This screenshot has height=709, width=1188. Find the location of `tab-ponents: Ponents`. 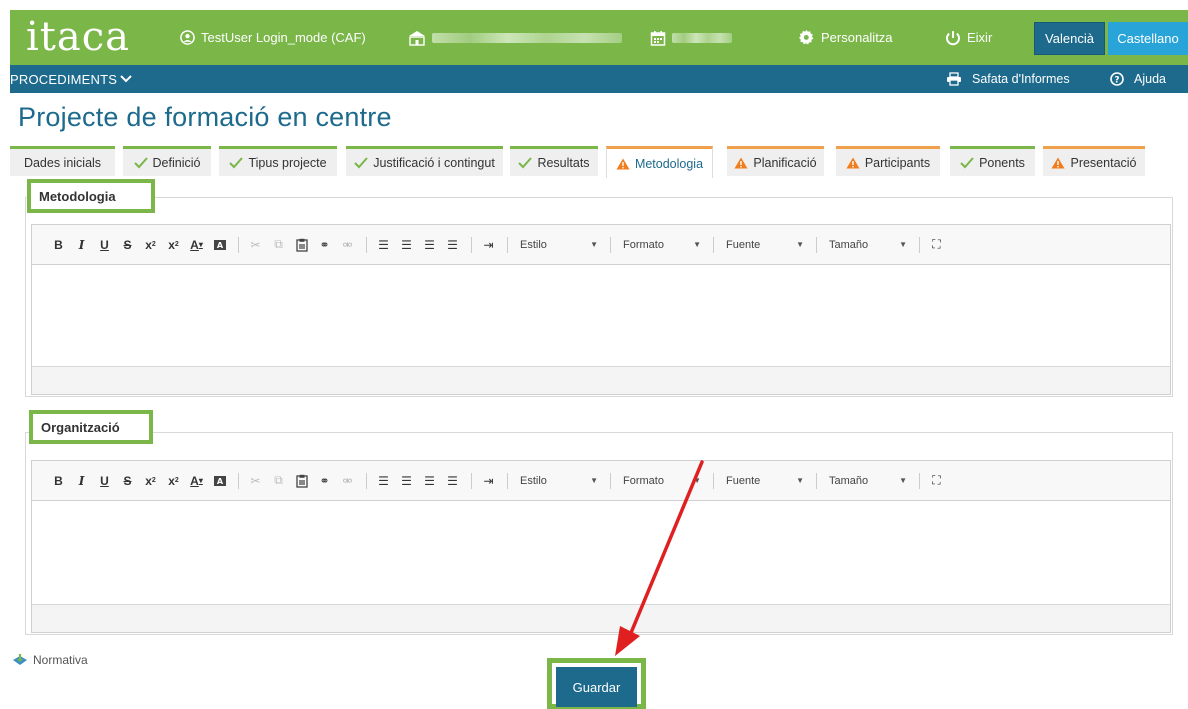

tab-ponents: Ponents is located at coordinates (992, 161).